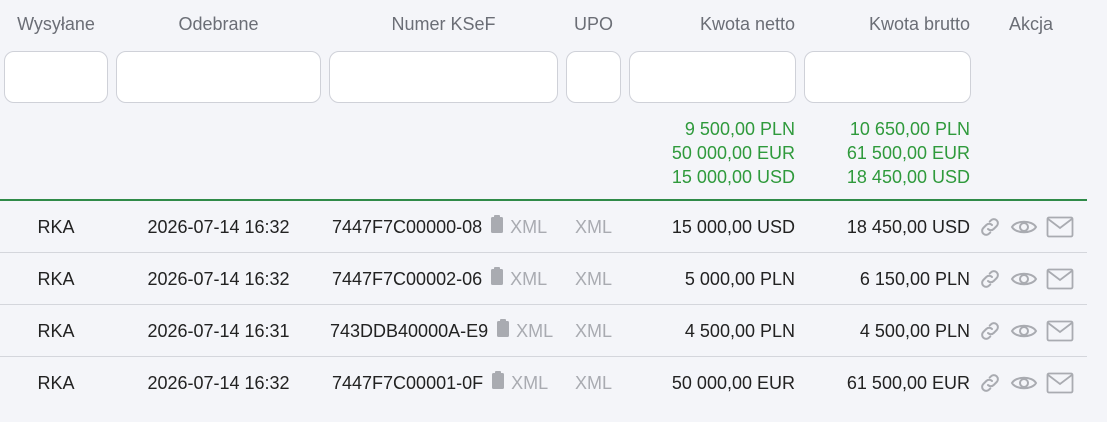  I want to click on cell-ksef: 7447F7C00001-0F XML, so click(449, 383).